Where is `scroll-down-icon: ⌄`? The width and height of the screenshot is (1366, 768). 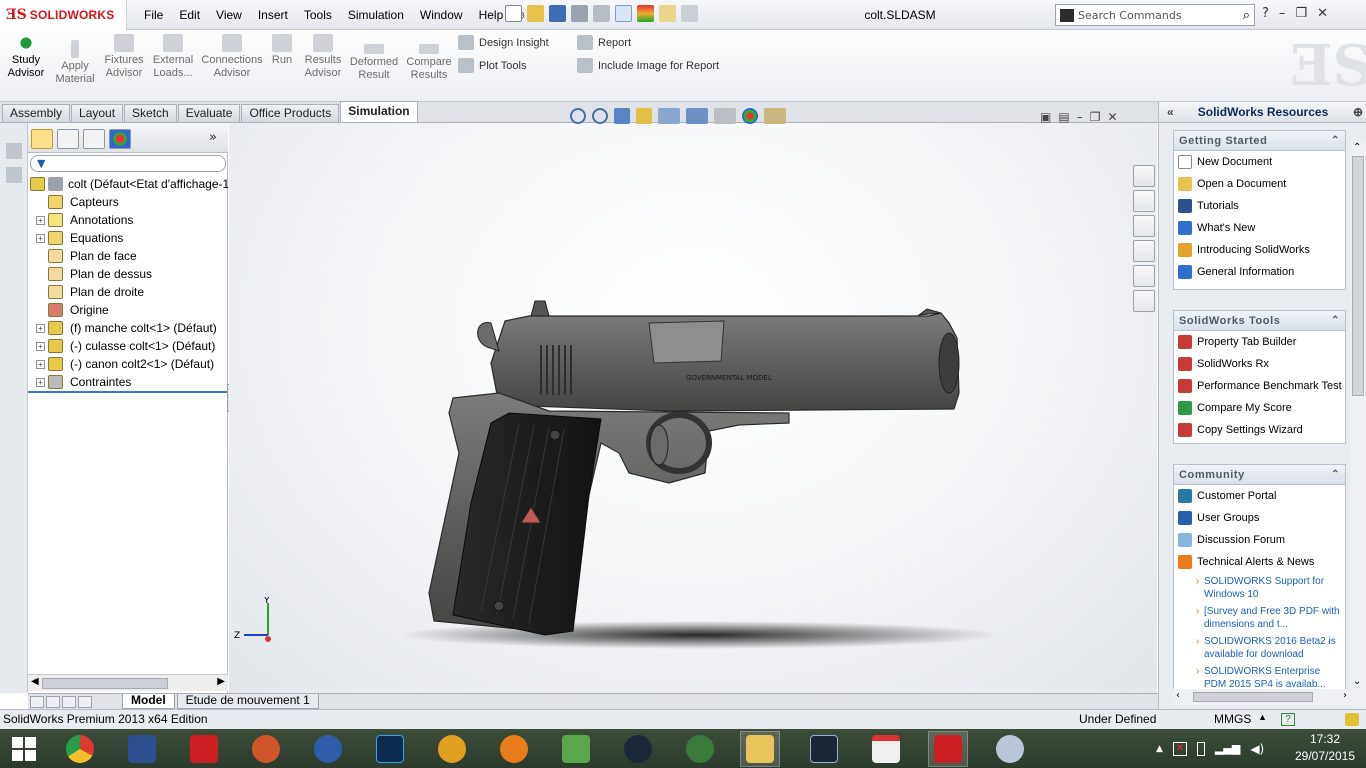
scroll-down-icon: ⌄ is located at coordinates (1357, 681).